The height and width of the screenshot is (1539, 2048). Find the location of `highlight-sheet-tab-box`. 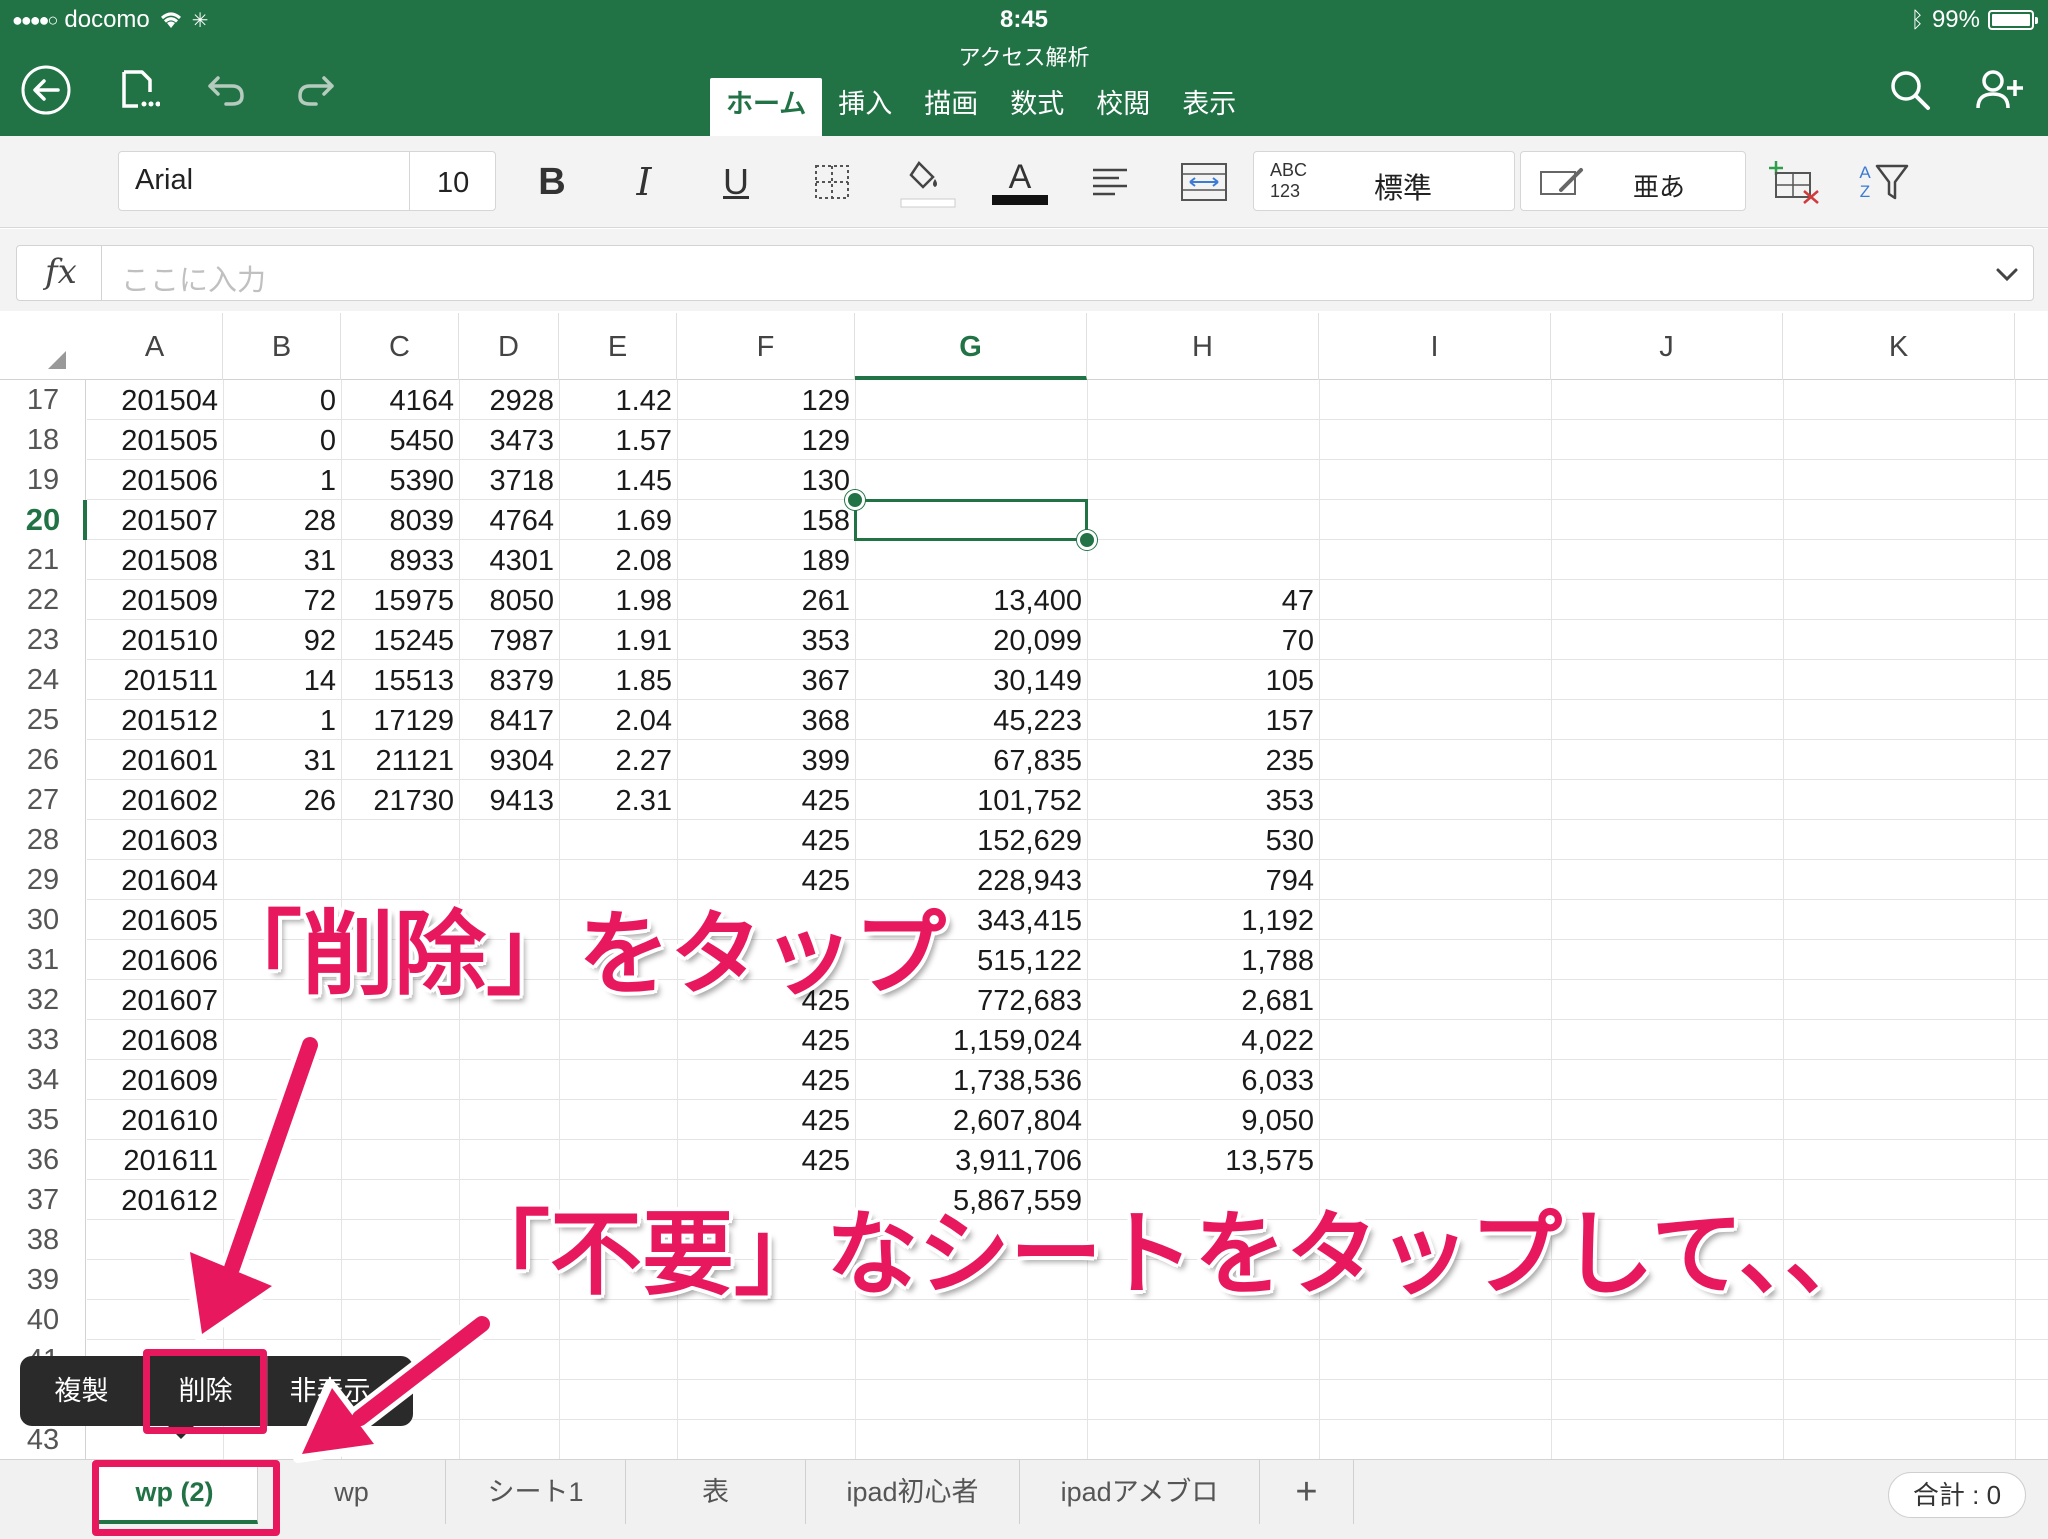

highlight-sheet-tab-box is located at coordinates (186, 1498).